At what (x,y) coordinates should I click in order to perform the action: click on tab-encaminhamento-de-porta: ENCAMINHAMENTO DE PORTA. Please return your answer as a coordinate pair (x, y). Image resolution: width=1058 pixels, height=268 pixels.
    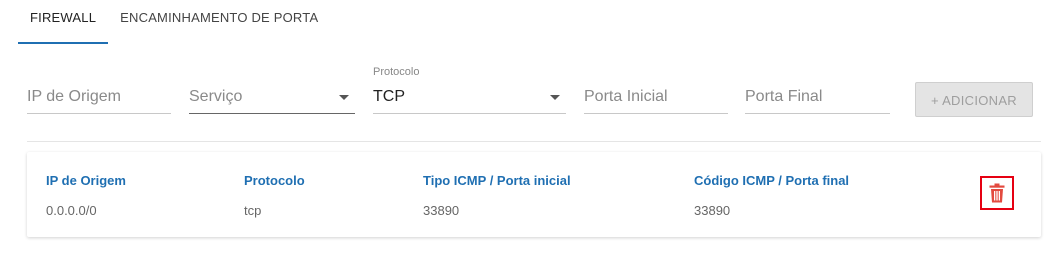
    Looking at the image, I should click on (219, 21).